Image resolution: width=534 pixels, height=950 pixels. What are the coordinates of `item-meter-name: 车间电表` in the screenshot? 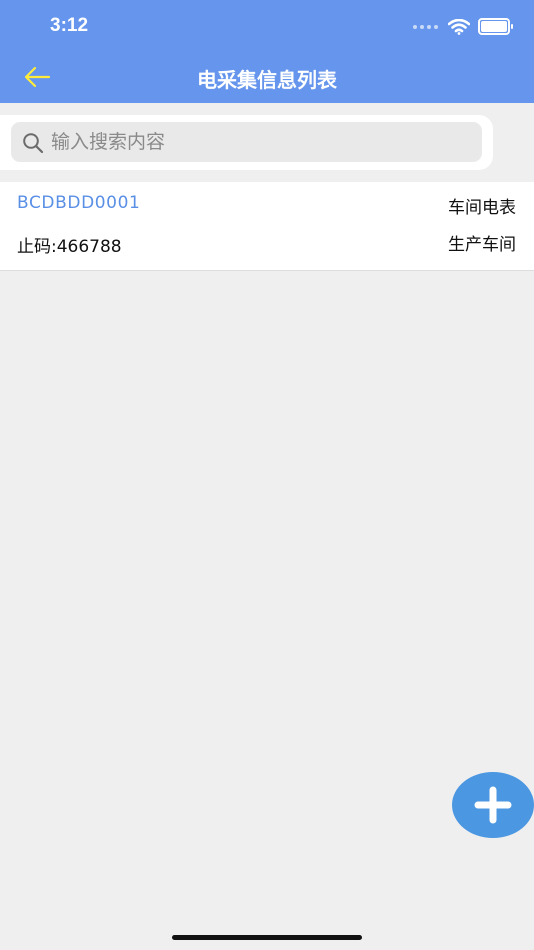 It's located at (482, 208).